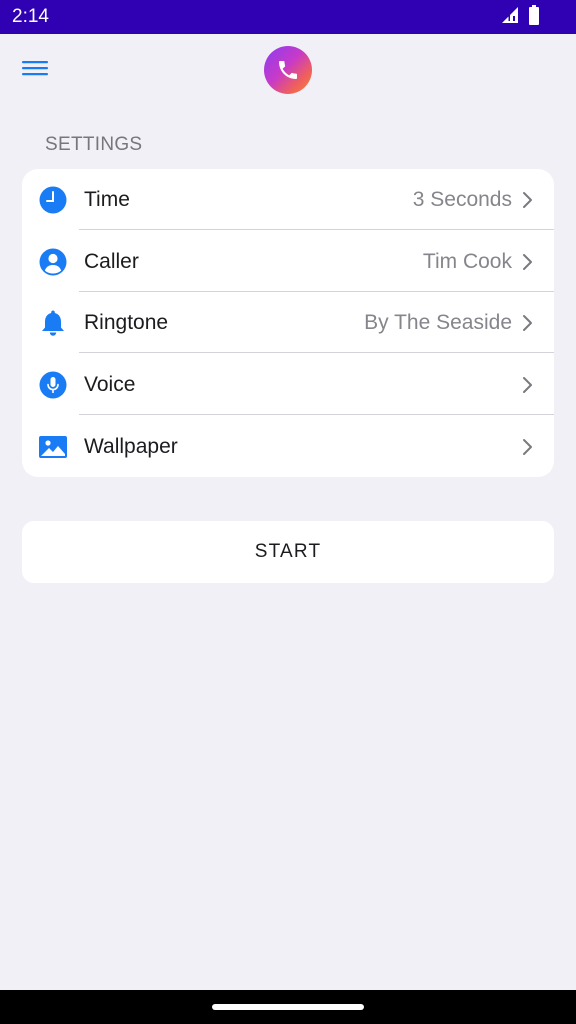 The height and width of the screenshot is (1024, 576). What do you see at coordinates (438, 322) in the screenshot?
I see `settings-value-ringtone: By The Seaside` at bounding box center [438, 322].